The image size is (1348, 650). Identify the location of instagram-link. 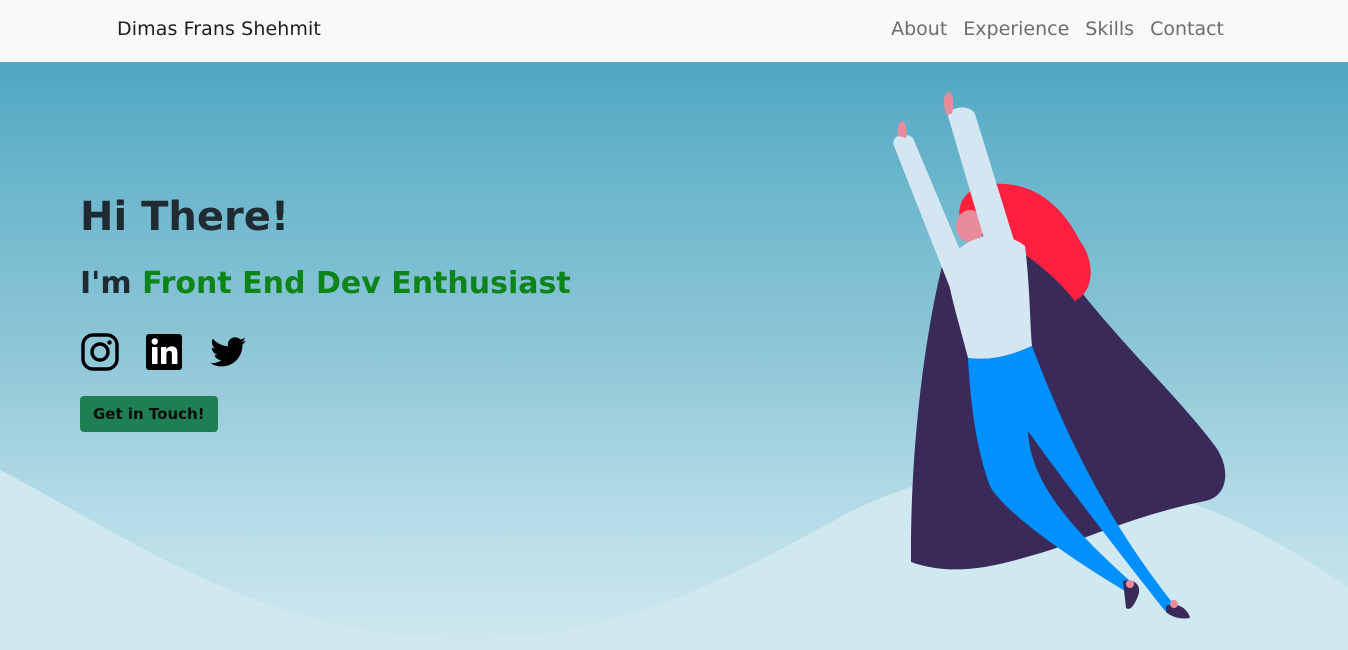
(100, 352).